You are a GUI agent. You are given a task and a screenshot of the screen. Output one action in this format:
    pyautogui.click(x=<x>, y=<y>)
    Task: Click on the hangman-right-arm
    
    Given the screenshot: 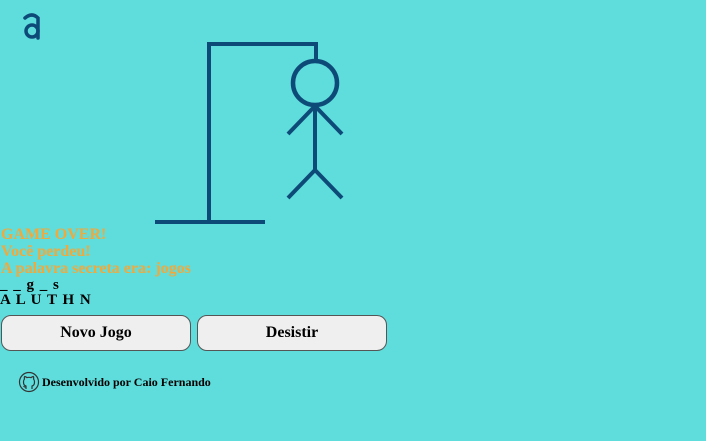 What is the action you would take?
    pyautogui.click(x=328, y=120)
    